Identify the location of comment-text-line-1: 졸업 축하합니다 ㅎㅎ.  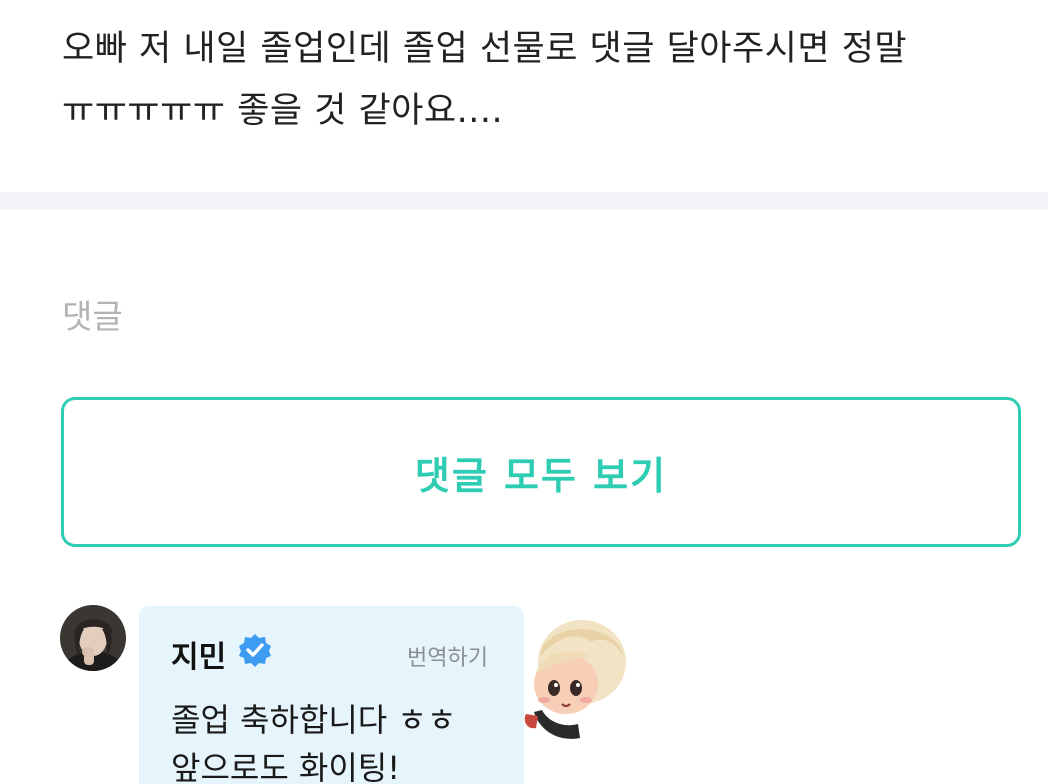
(314, 720).